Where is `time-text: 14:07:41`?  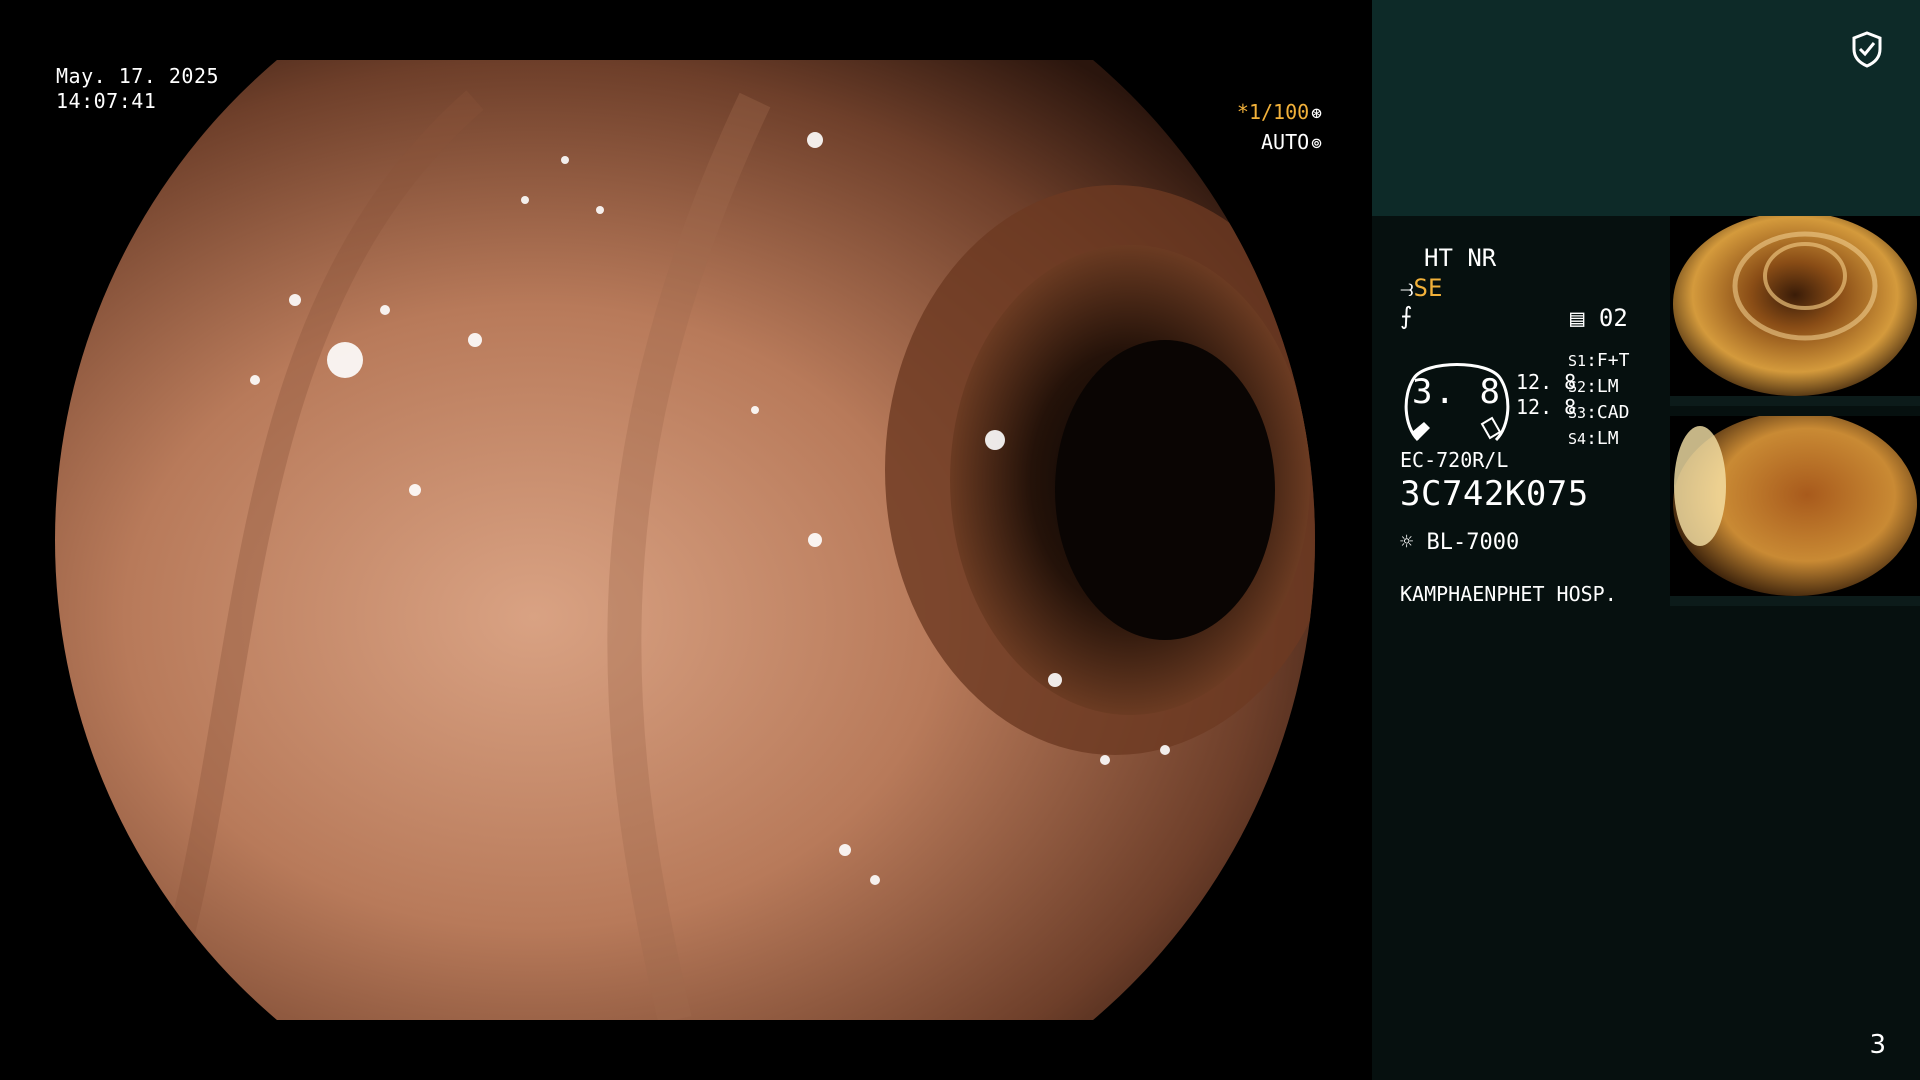
time-text: 14:07:41 is located at coordinates (106, 101).